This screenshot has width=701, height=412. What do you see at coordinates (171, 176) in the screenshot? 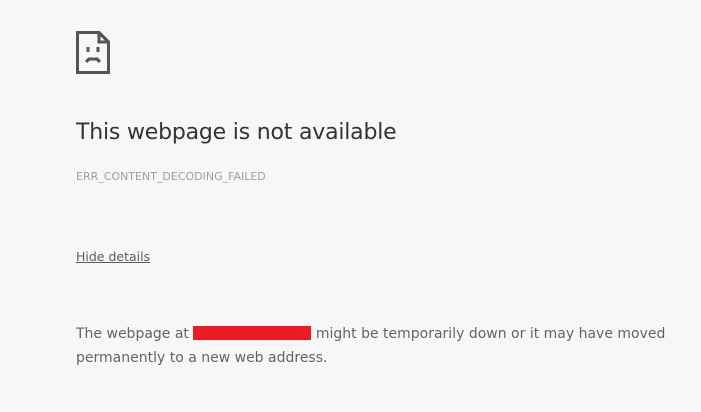
I see `error-code: ERR_CONTENT_DECODING_FAILED` at bounding box center [171, 176].